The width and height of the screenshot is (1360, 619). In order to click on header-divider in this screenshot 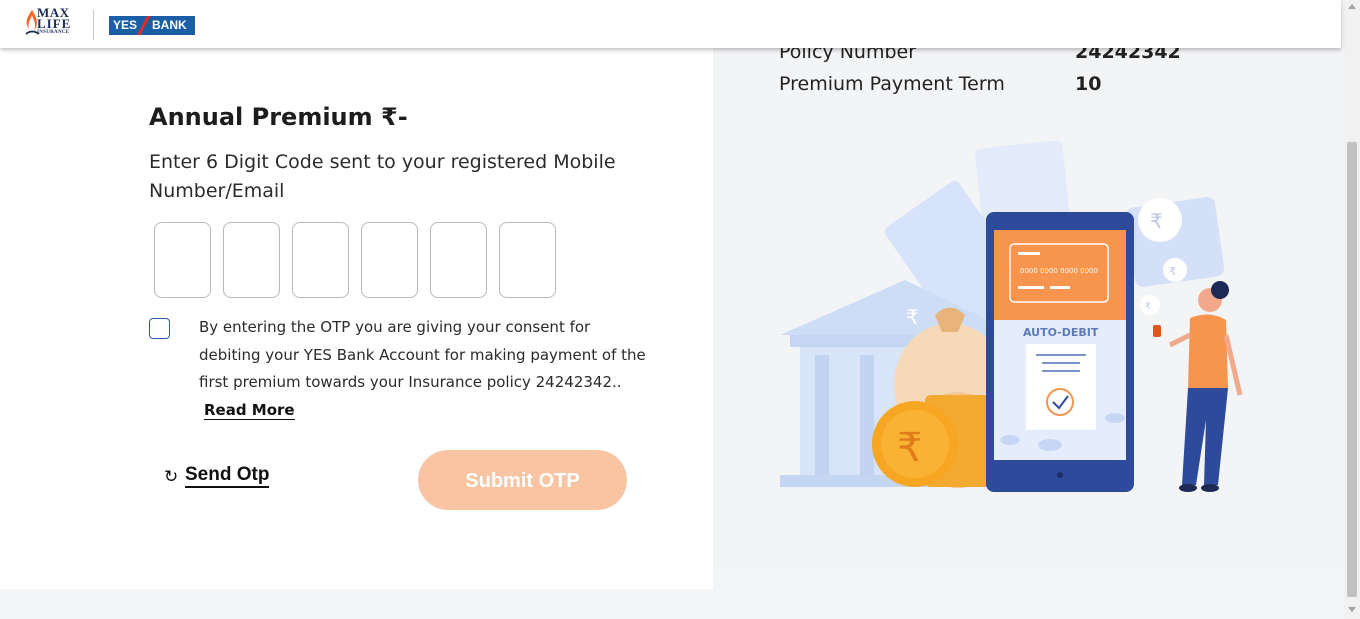, I will do `click(93, 25)`.